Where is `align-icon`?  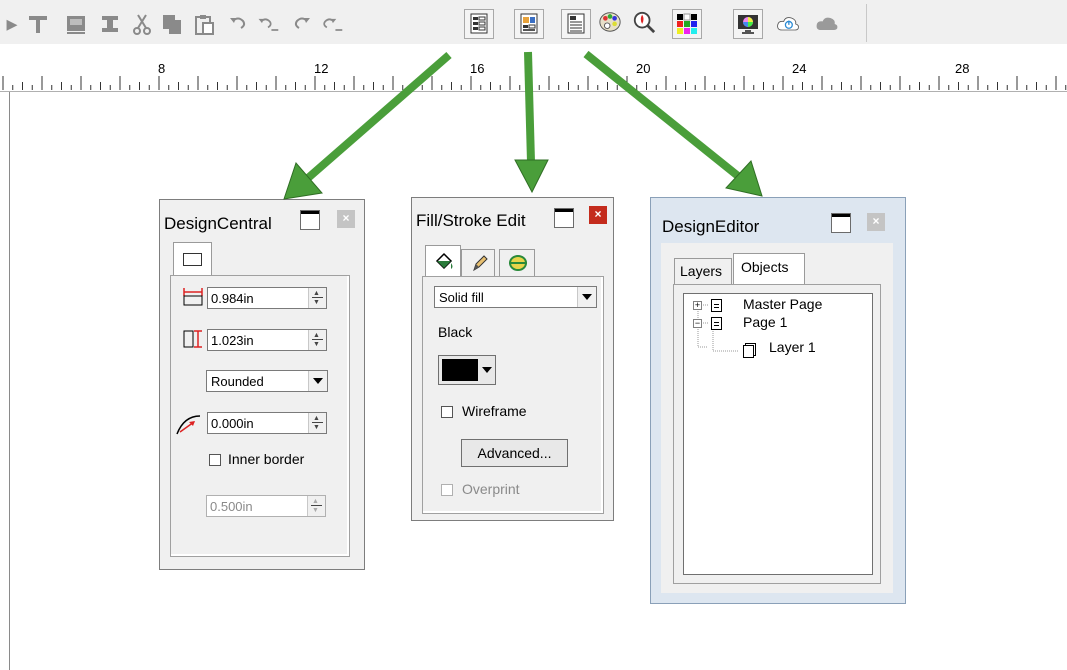 align-icon is located at coordinates (110, 24).